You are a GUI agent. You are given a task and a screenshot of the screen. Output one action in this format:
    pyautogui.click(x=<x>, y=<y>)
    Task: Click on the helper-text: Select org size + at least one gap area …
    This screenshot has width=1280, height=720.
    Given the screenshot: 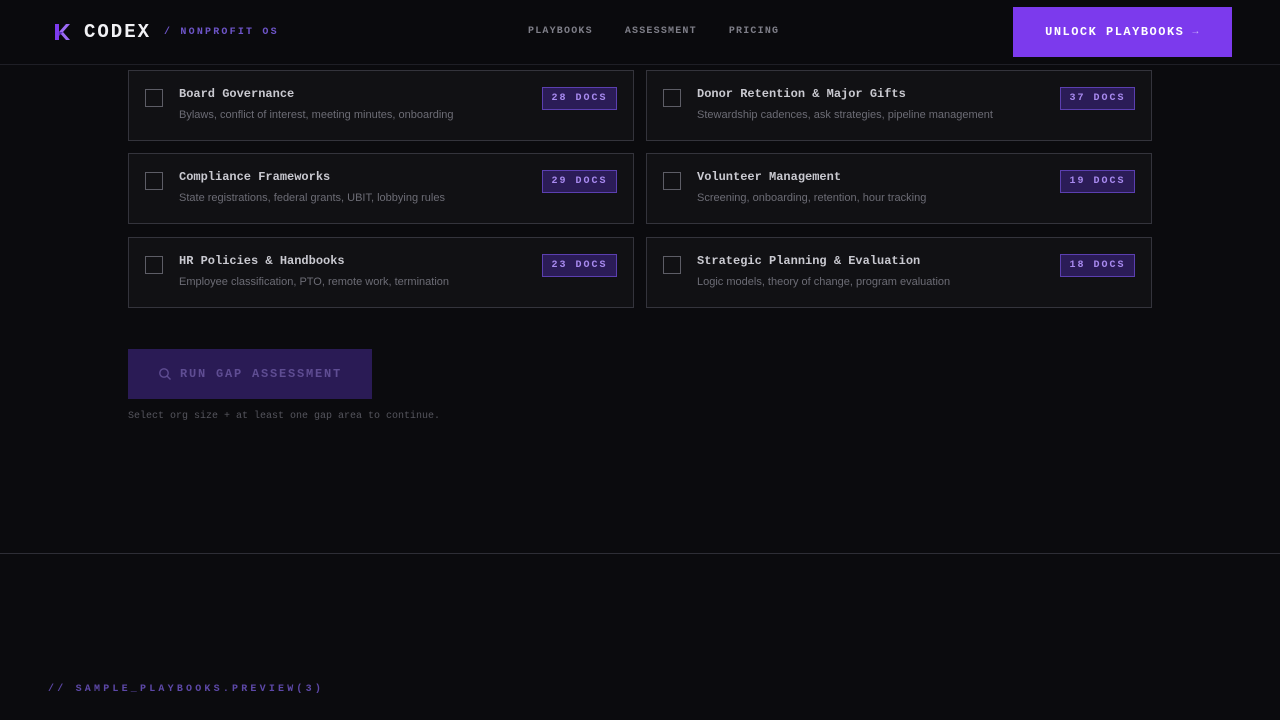 What is the action you would take?
    pyautogui.click(x=284, y=416)
    